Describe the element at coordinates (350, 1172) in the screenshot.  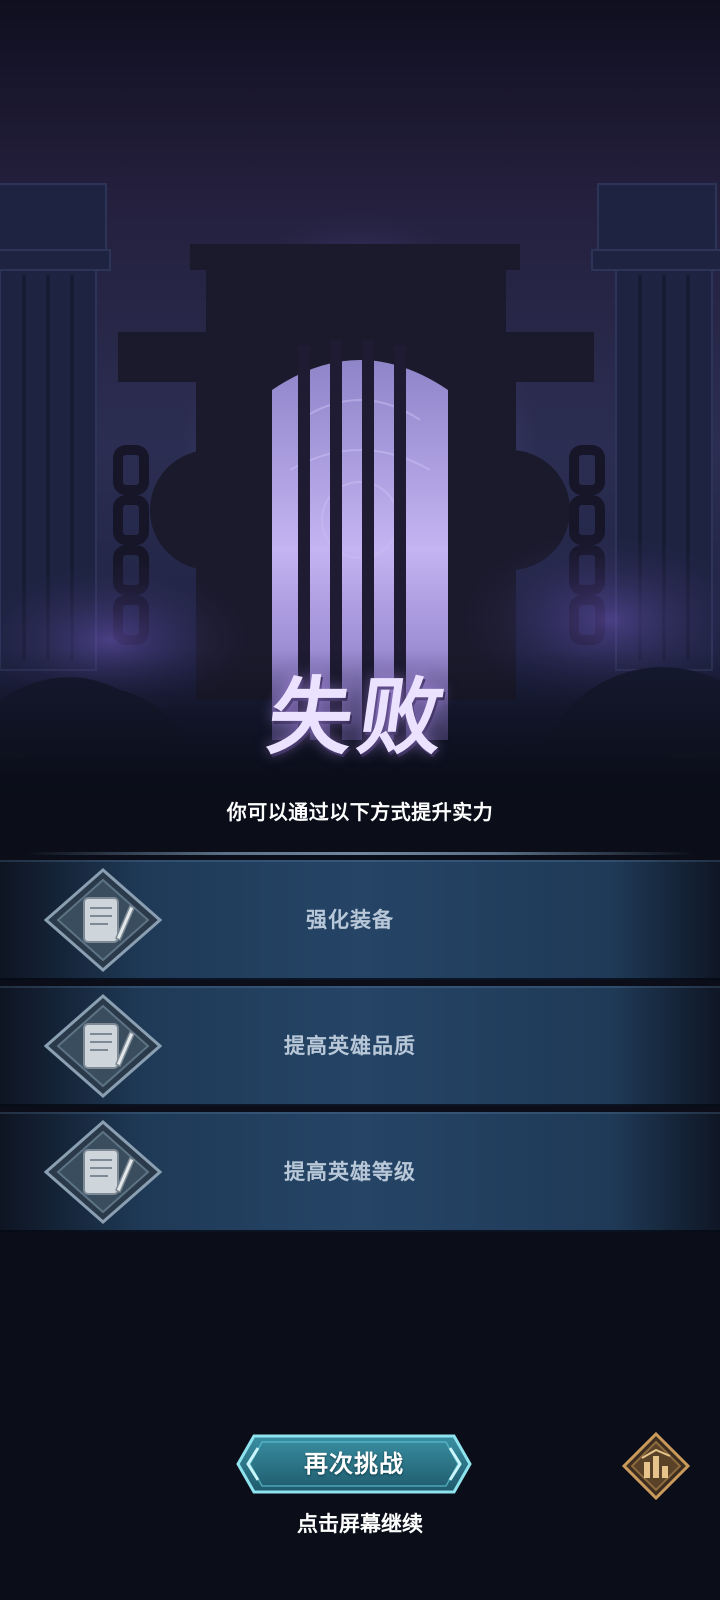
I see `option-label: 提高英雄等级` at that location.